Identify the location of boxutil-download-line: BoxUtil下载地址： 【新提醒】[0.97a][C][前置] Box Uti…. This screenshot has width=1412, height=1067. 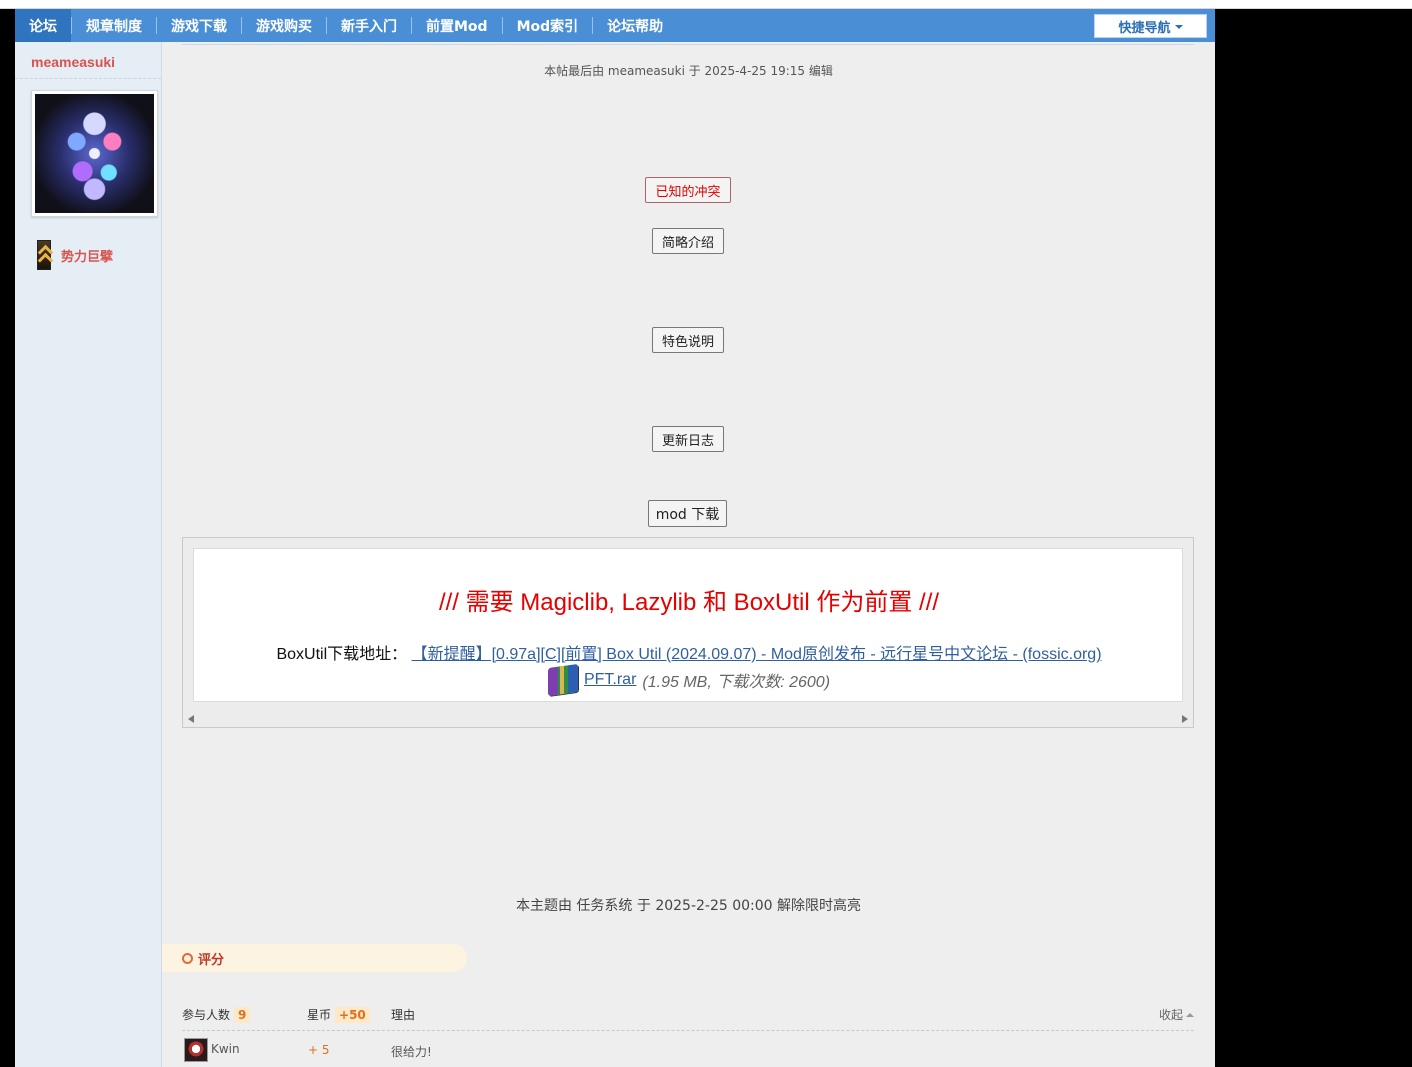
(689, 652).